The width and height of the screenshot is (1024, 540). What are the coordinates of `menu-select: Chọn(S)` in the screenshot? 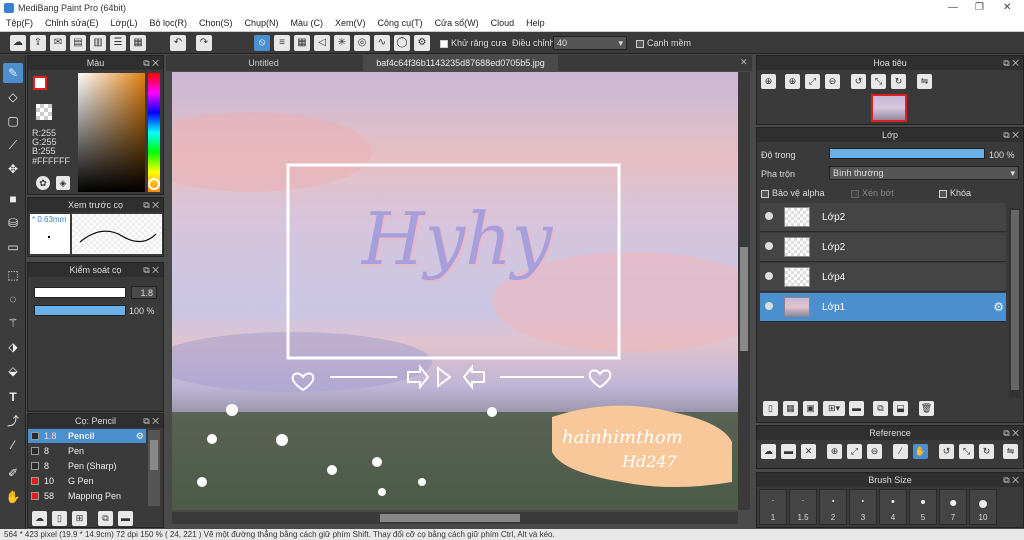 It's located at (216, 22).